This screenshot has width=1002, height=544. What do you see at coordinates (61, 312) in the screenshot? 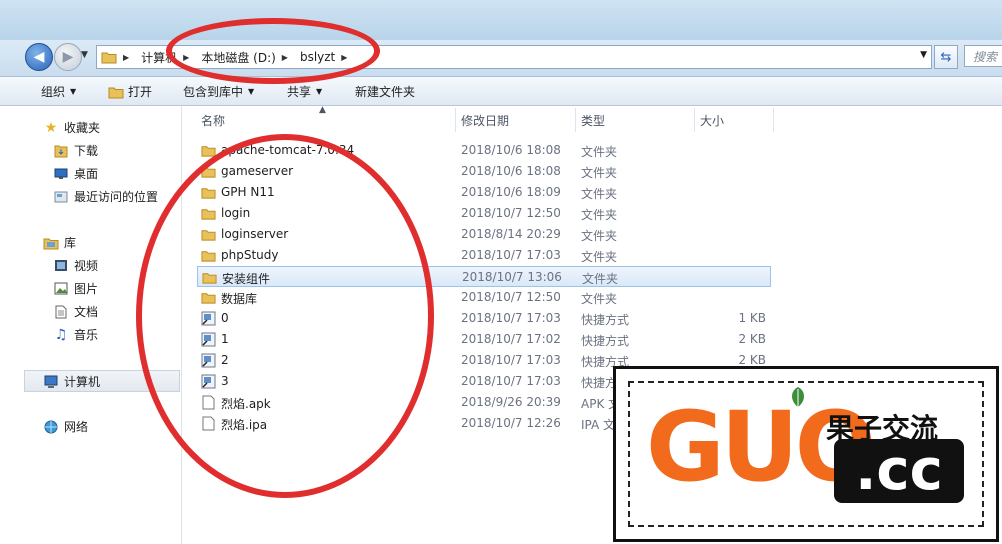
I see `document-icon` at bounding box center [61, 312].